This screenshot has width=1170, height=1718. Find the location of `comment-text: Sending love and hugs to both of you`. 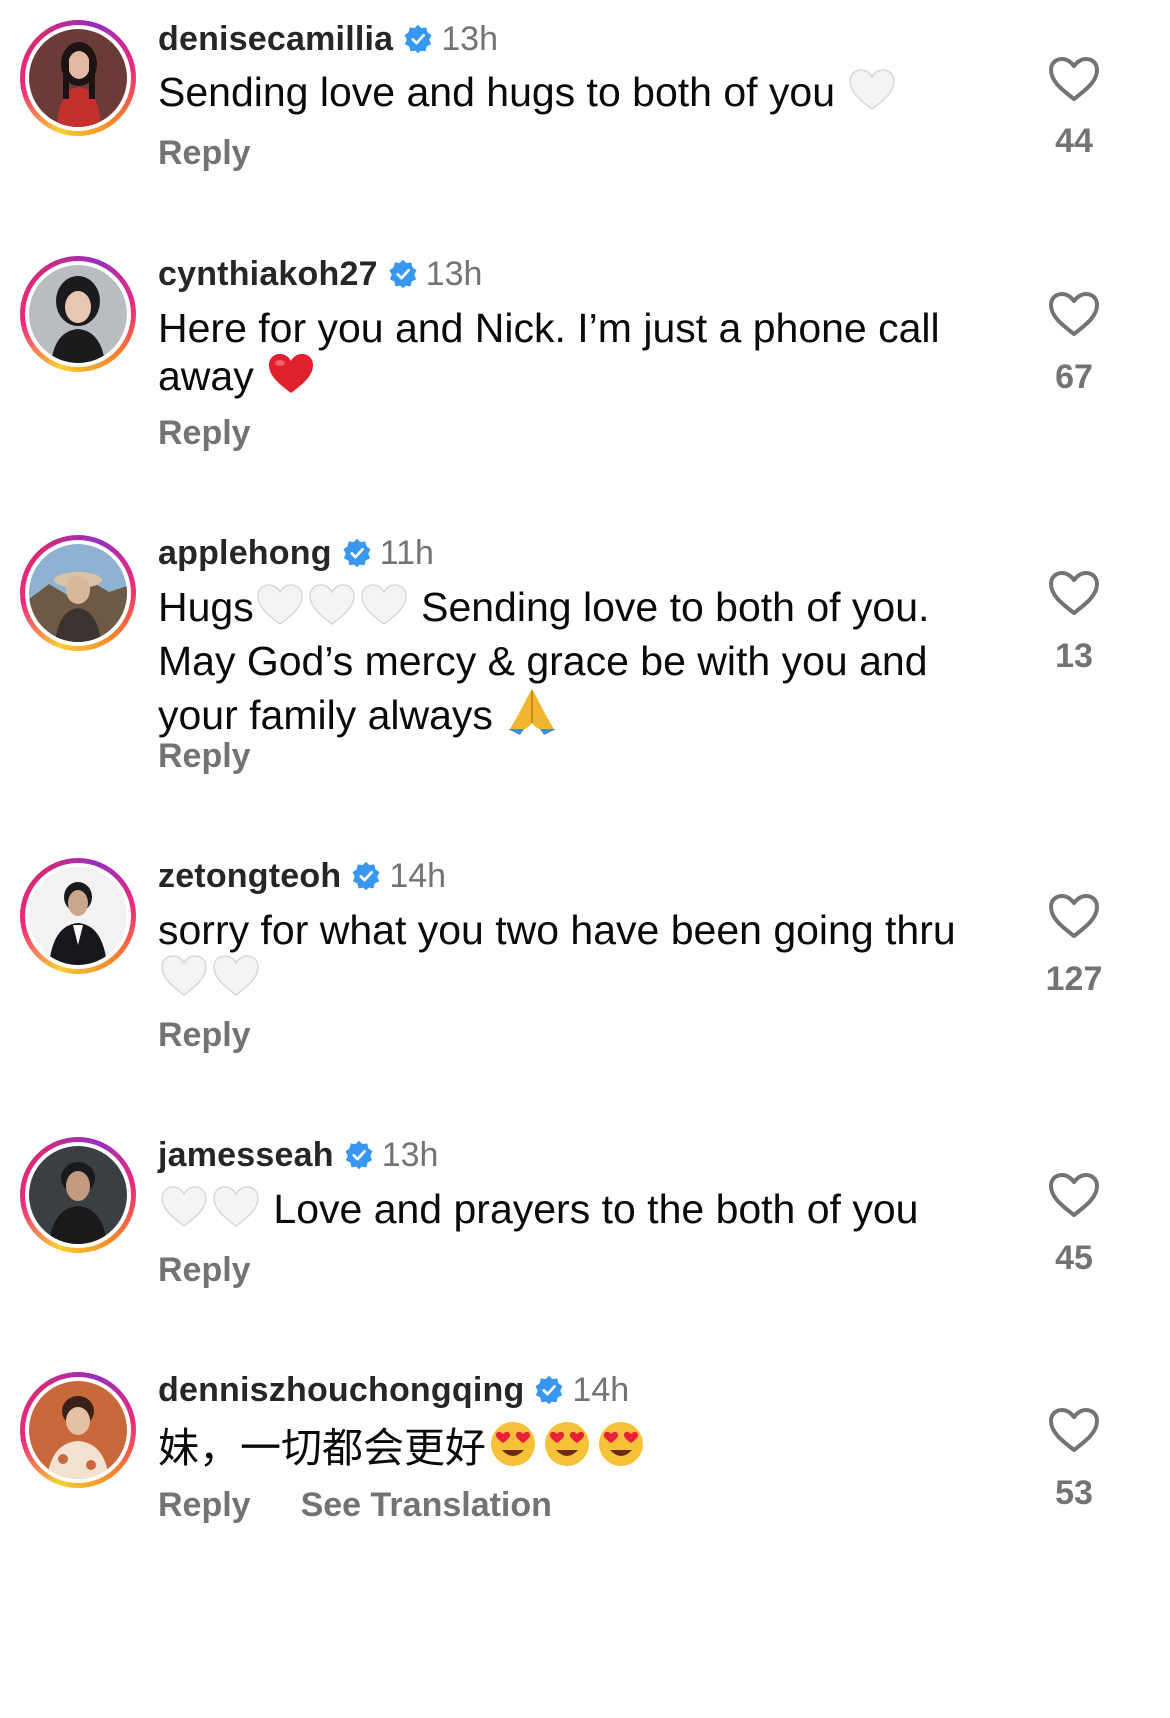

comment-text: Sending love and hugs to both of you is located at coordinates (573, 95).